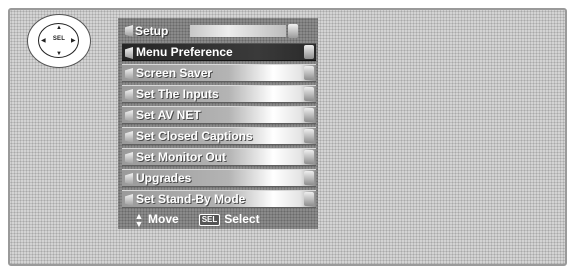 This screenshot has height=276, width=578. I want to click on menu-title: Setup, so click(152, 31).